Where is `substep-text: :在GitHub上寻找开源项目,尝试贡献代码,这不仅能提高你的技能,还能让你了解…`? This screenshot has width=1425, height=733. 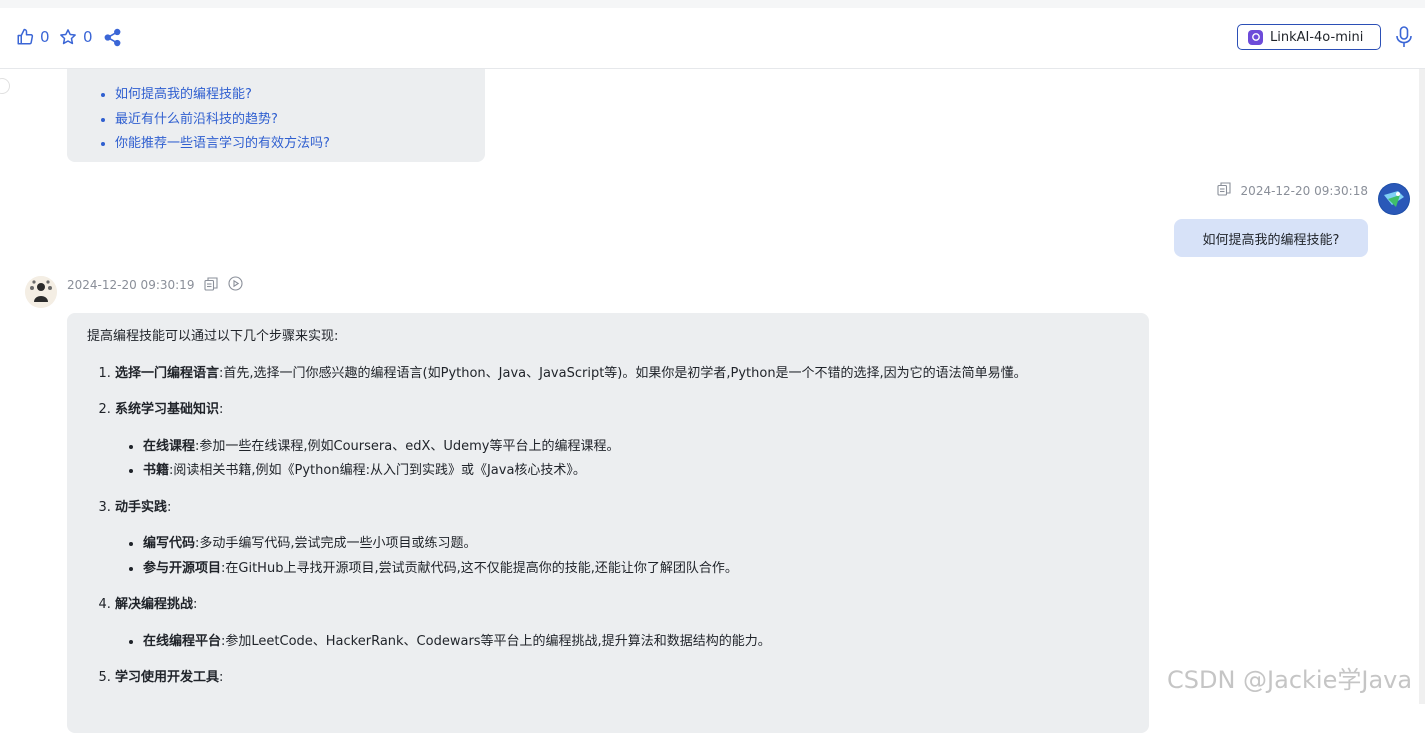 substep-text: :在GitHub上寻找开源项目,尝试贡献代码,这不仅能提高你的技能,还能让你了解… is located at coordinates (479, 568).